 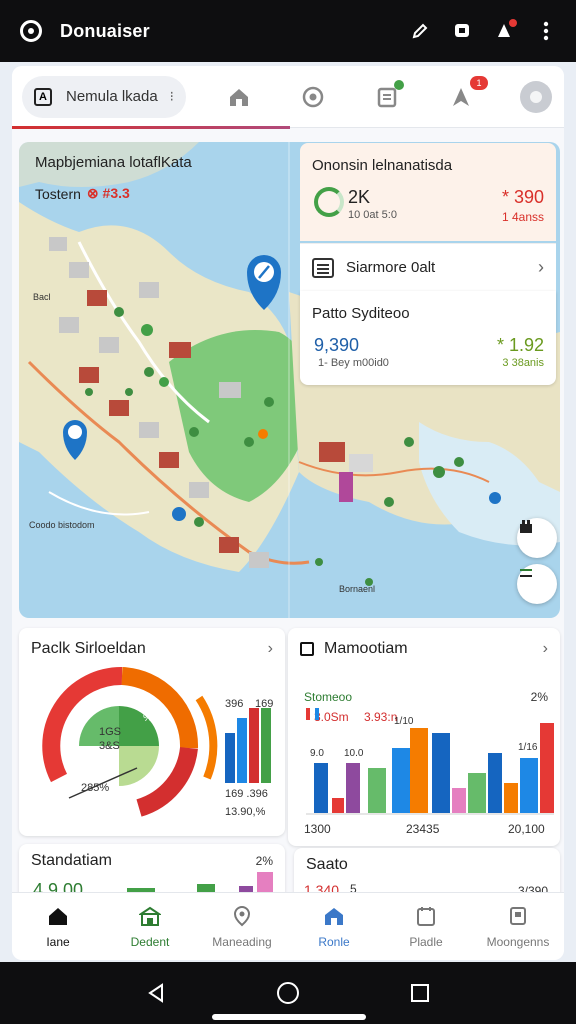 What do you see at coordinates (420, 31) in the screenshot?
I see `pencil-icon` at bounding box center [420, 31].